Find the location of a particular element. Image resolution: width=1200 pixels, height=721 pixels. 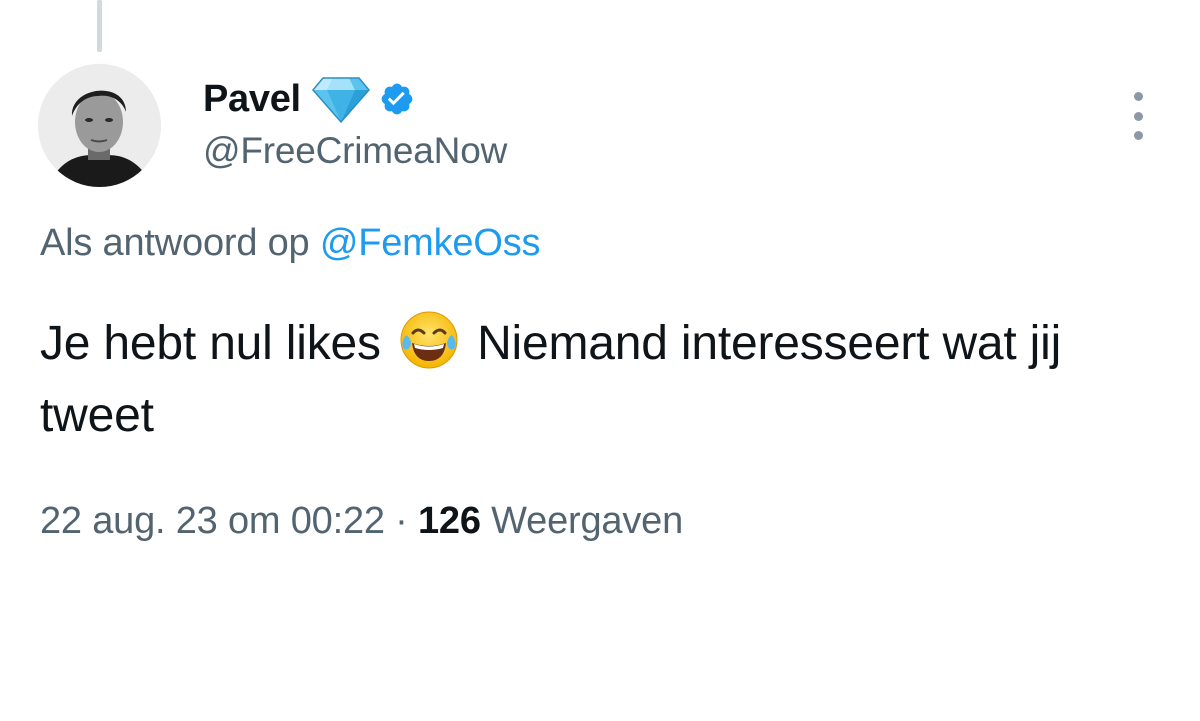

reply-mention-link: @FemkeOss is located at coordinates (430, 243).